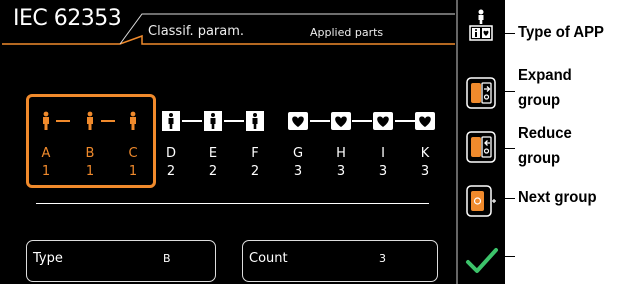 Image resolution: width=626 pixels, height=284 pixels. I want to click on annotation-reduce-line2: group, so click(539, 158).